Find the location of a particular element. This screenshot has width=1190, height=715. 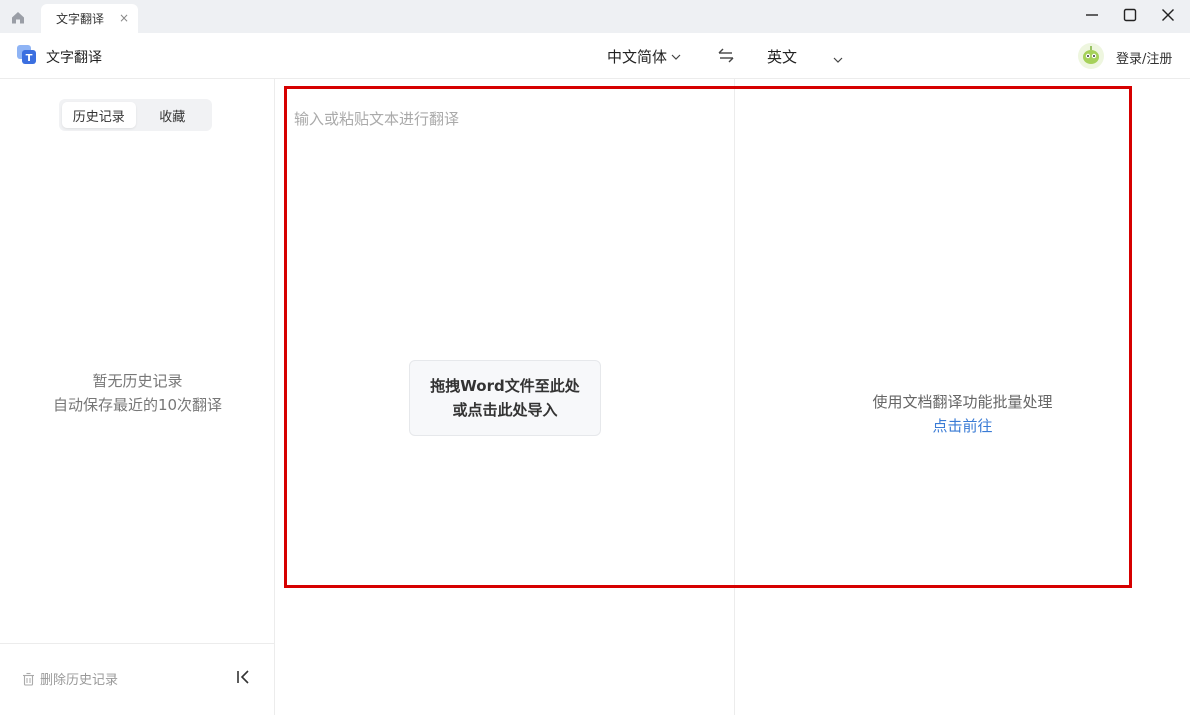

toolbar: T 文字翻译 中文简体 英文 登录/注册 is located at coordinates (595, 56).